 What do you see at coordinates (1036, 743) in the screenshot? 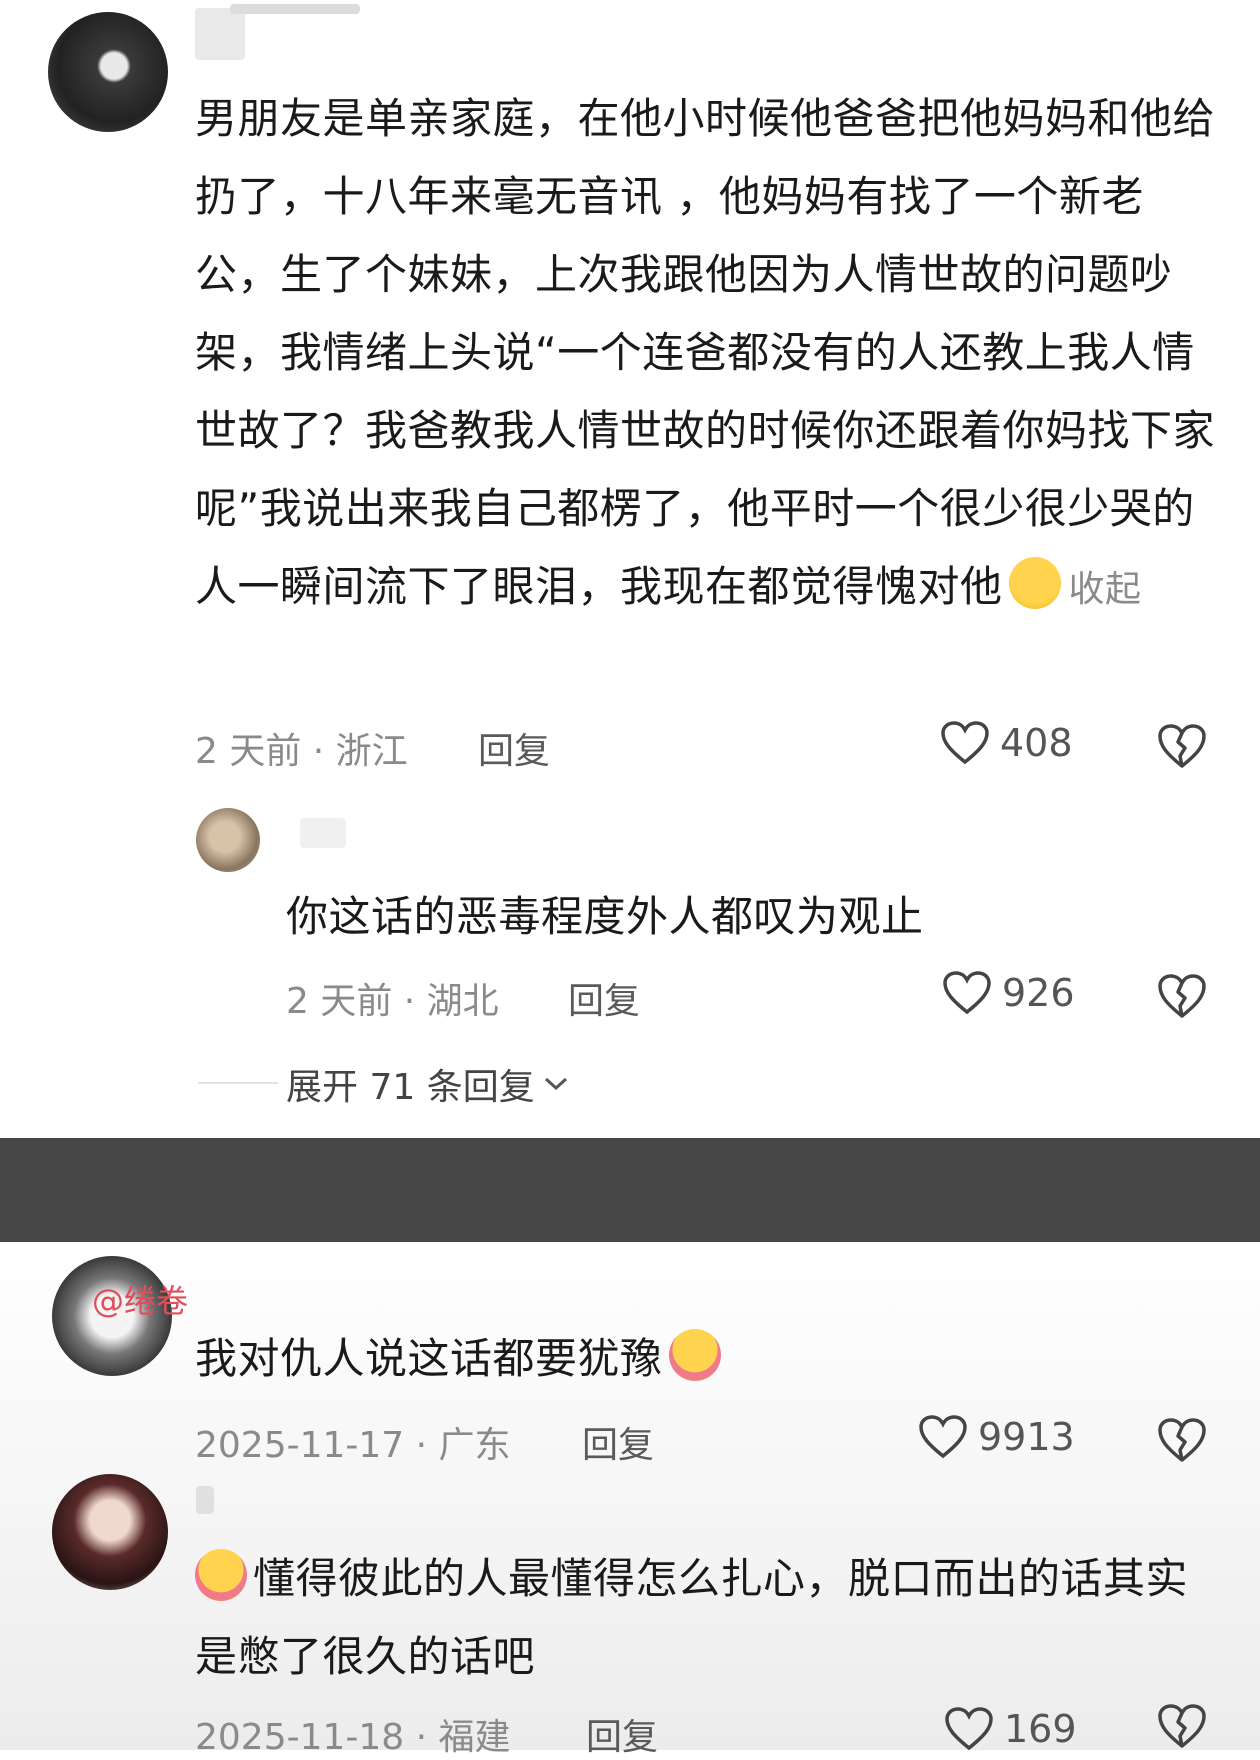
I see `like-count: 408` at bounding box center [1036, 743].